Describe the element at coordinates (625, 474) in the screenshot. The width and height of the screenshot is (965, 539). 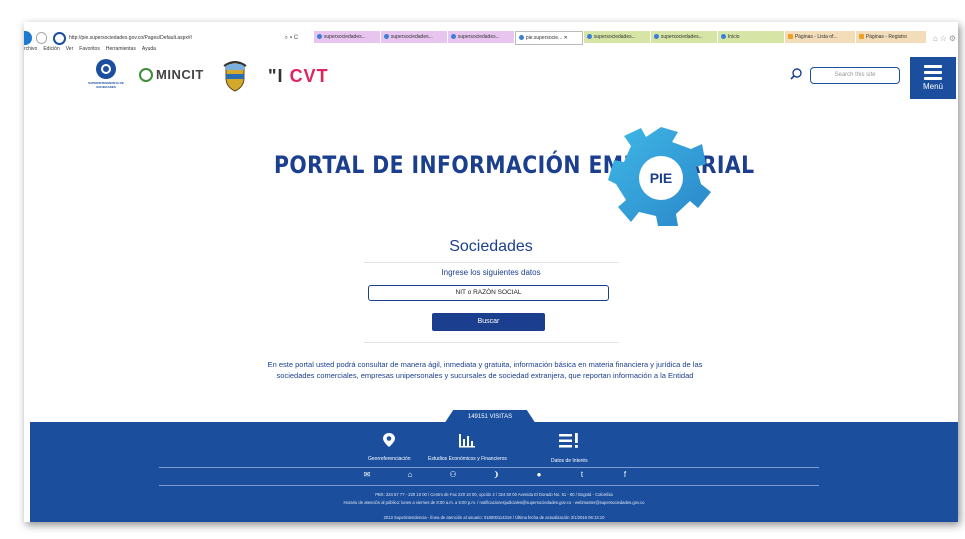
I see `facebook-icon: f` at that location.